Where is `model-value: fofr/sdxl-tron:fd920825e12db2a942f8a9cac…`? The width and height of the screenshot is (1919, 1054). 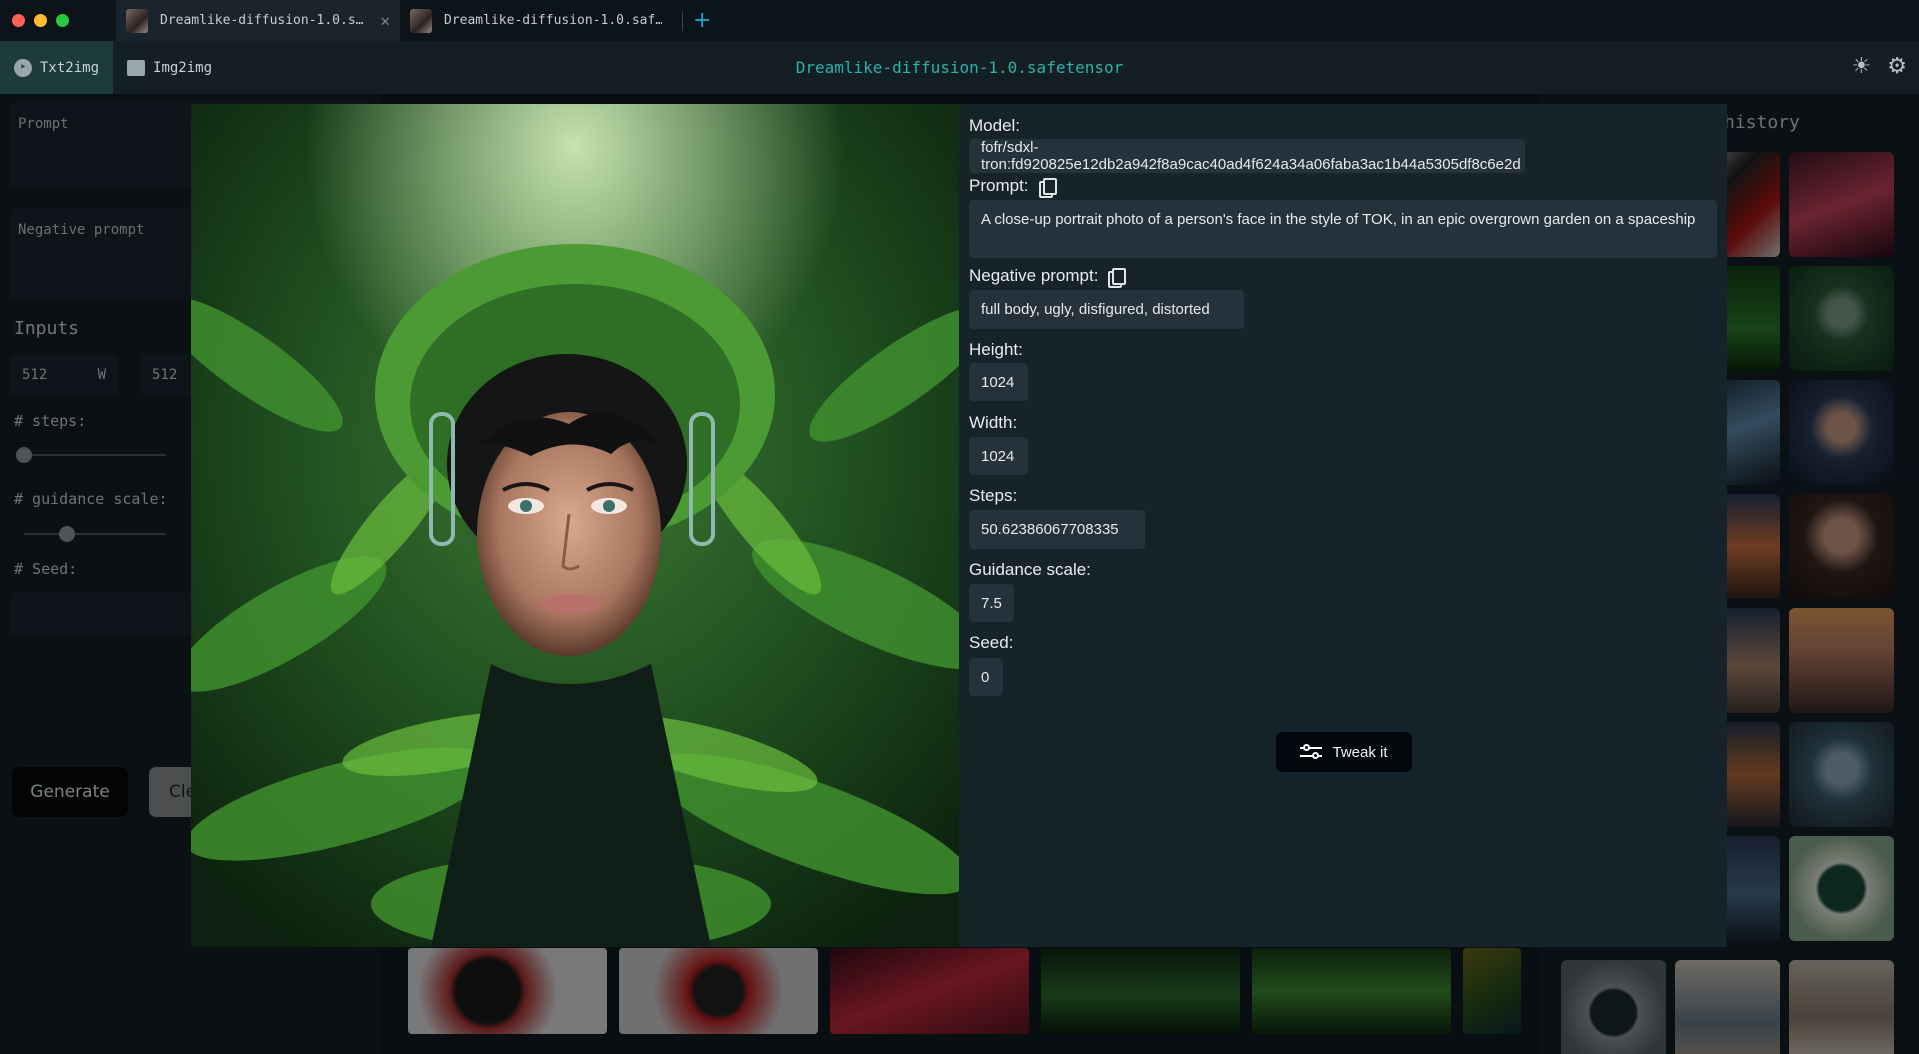 model-value: fofr/sdxl-tron:fd920825e12db2a942f8a9cac… is located at coordinates (1247, 156).